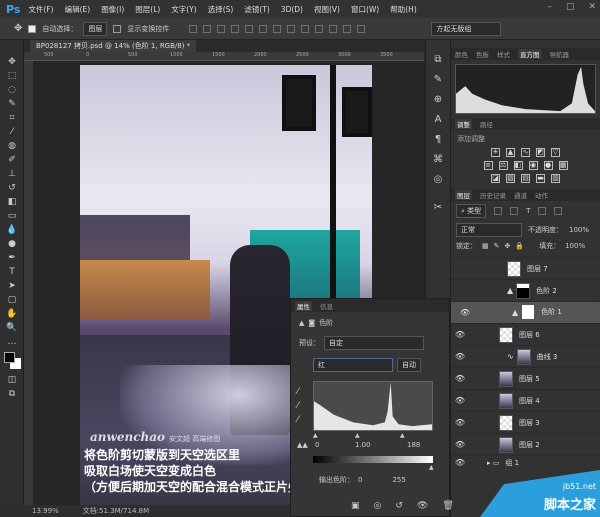  Describe the element at coordinates (540, 178) in the screenshot. I see `gradient-map-icon: ▬` at that location.